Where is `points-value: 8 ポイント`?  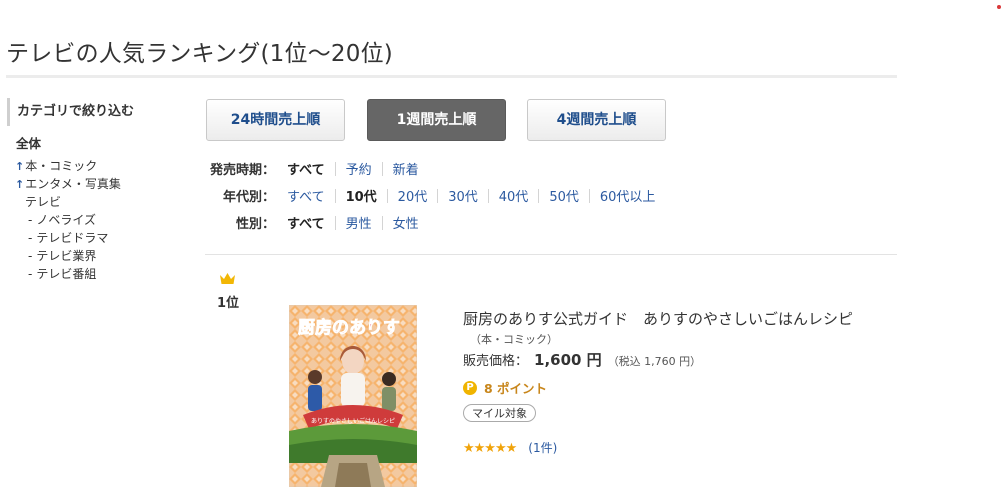 points-value: 8 ポイント is located at coordinates (516, 388).